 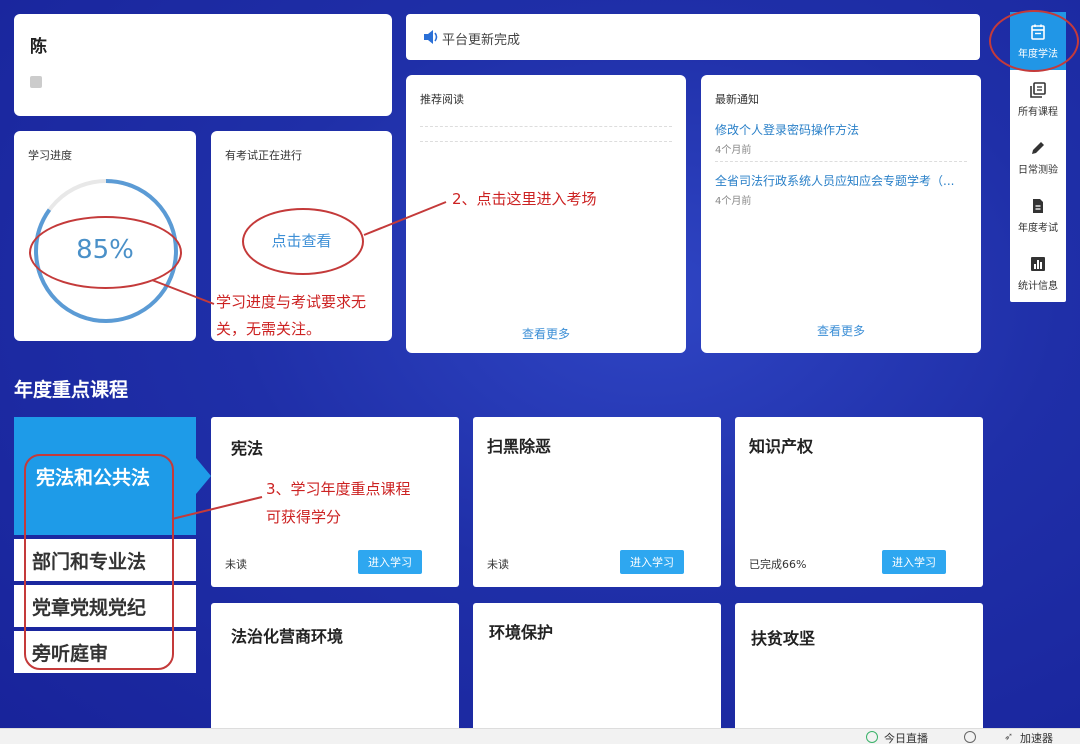 I want to click on play-icon, so click(x=872, y=737).